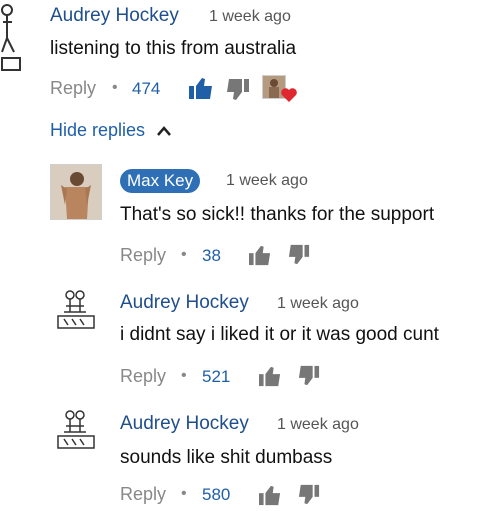 This screenshot has width=500, height=511. Describe the element at coordinates (114, 16) in the screenshot. I see `comment-author: Audrey Hockey` at that location.